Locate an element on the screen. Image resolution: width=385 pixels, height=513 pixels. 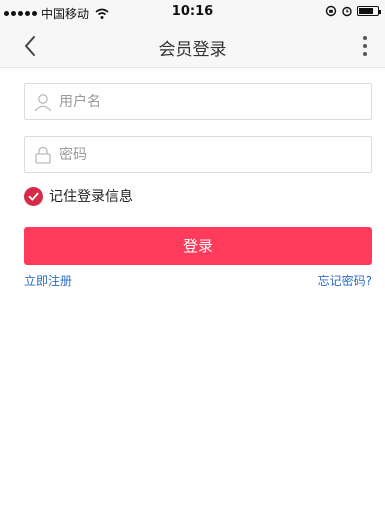
alarm-icon is located at coordinates (347, 11).